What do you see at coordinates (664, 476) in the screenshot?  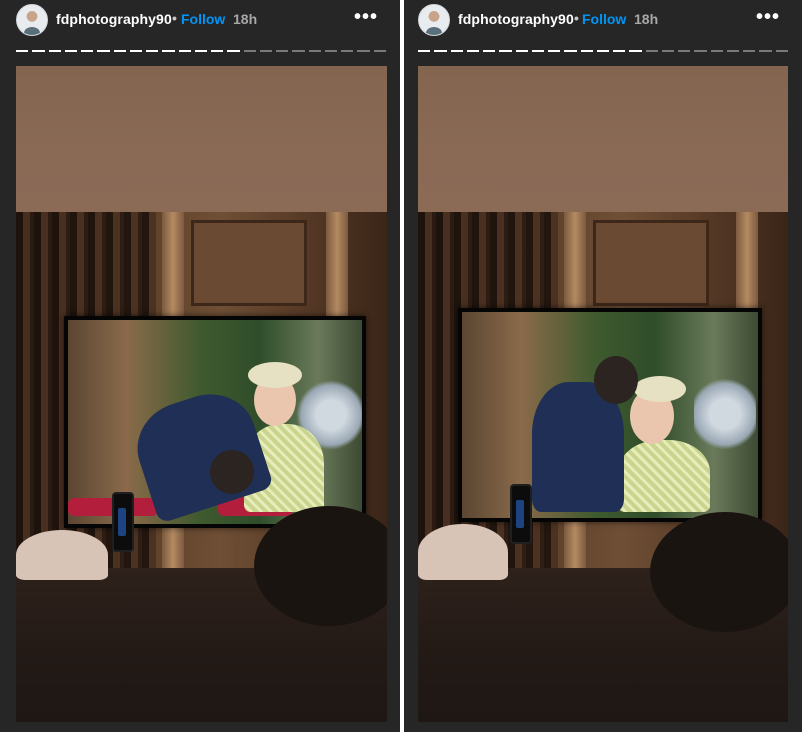 I see `bride-dress` at bounding box center [664, 476].